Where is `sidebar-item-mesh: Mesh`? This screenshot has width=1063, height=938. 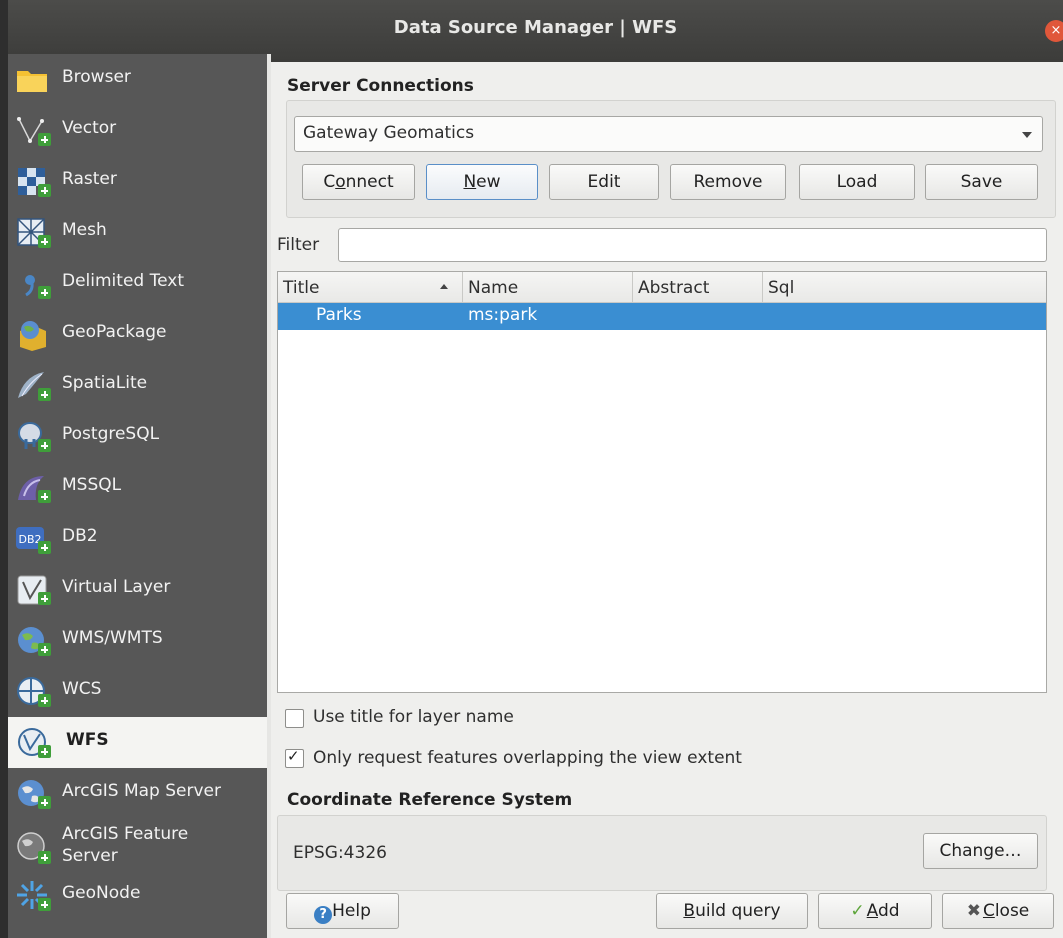 sidebar-item-mesh: Mesh is located at coordinates (137, 232).